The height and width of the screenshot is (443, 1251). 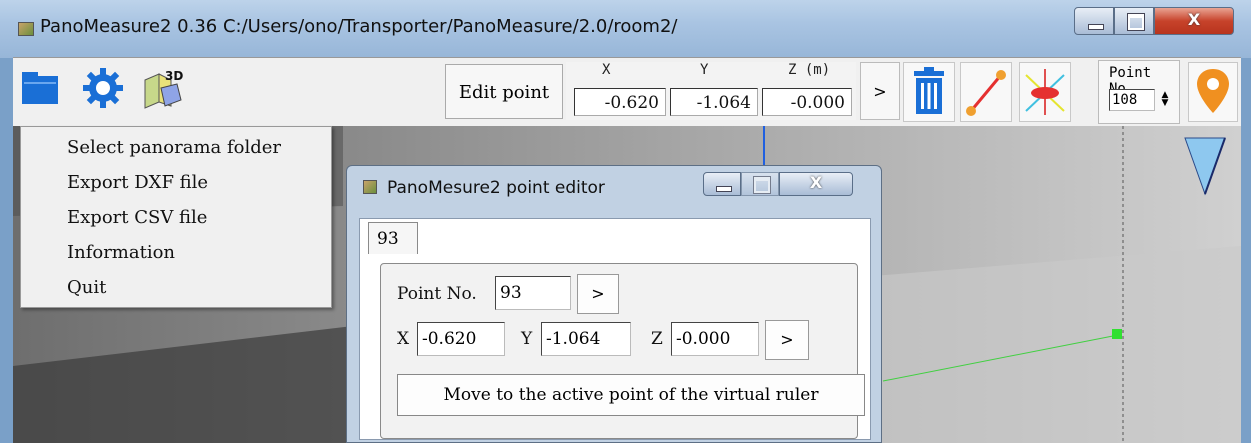 I want to click on minimize-button, so click(x=1094, y=21).